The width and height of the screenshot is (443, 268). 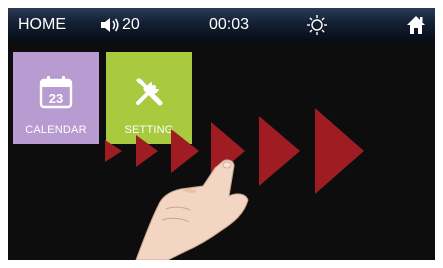 I want to click on pointing-hand, so click(x=192, y=209).